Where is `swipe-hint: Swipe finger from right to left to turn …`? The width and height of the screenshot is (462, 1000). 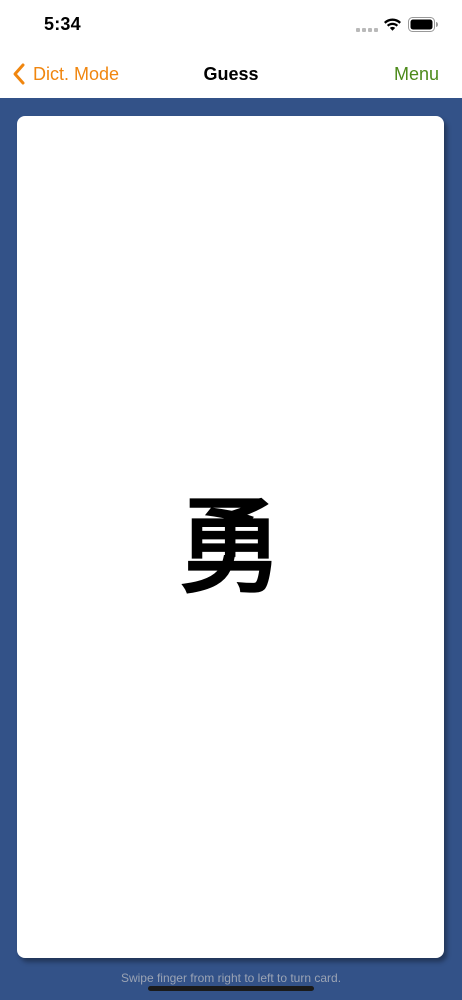
swipe-hint: Swipe finger from right to left to turn … is located at coordinates (231, 978).